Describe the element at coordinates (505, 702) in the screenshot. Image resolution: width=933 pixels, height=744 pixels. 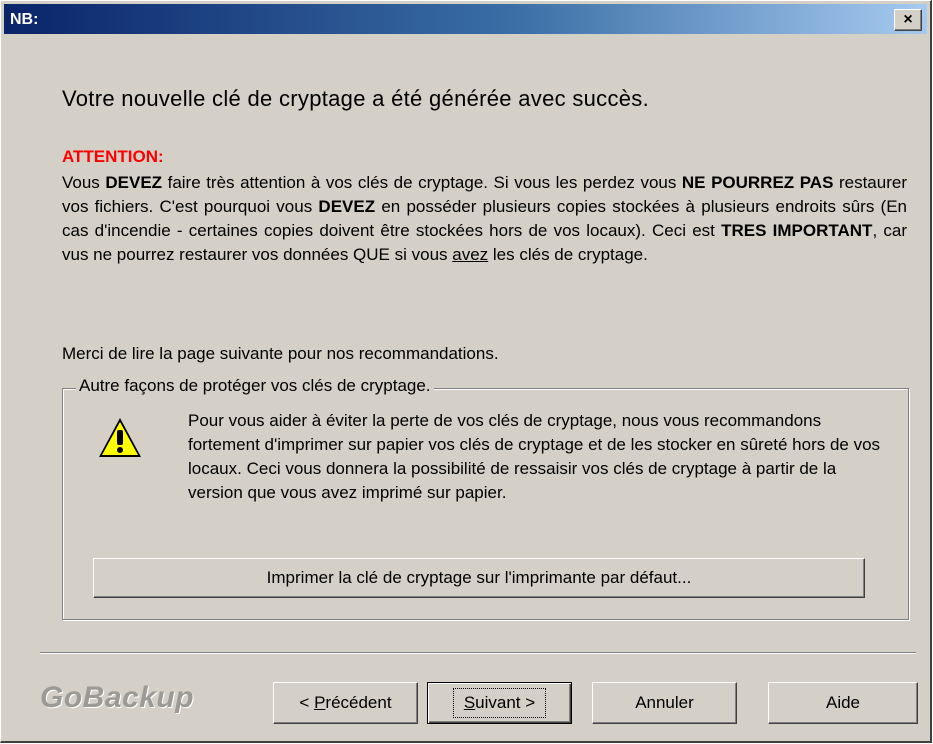
I see `next-label-rest: uivant >` at that location.